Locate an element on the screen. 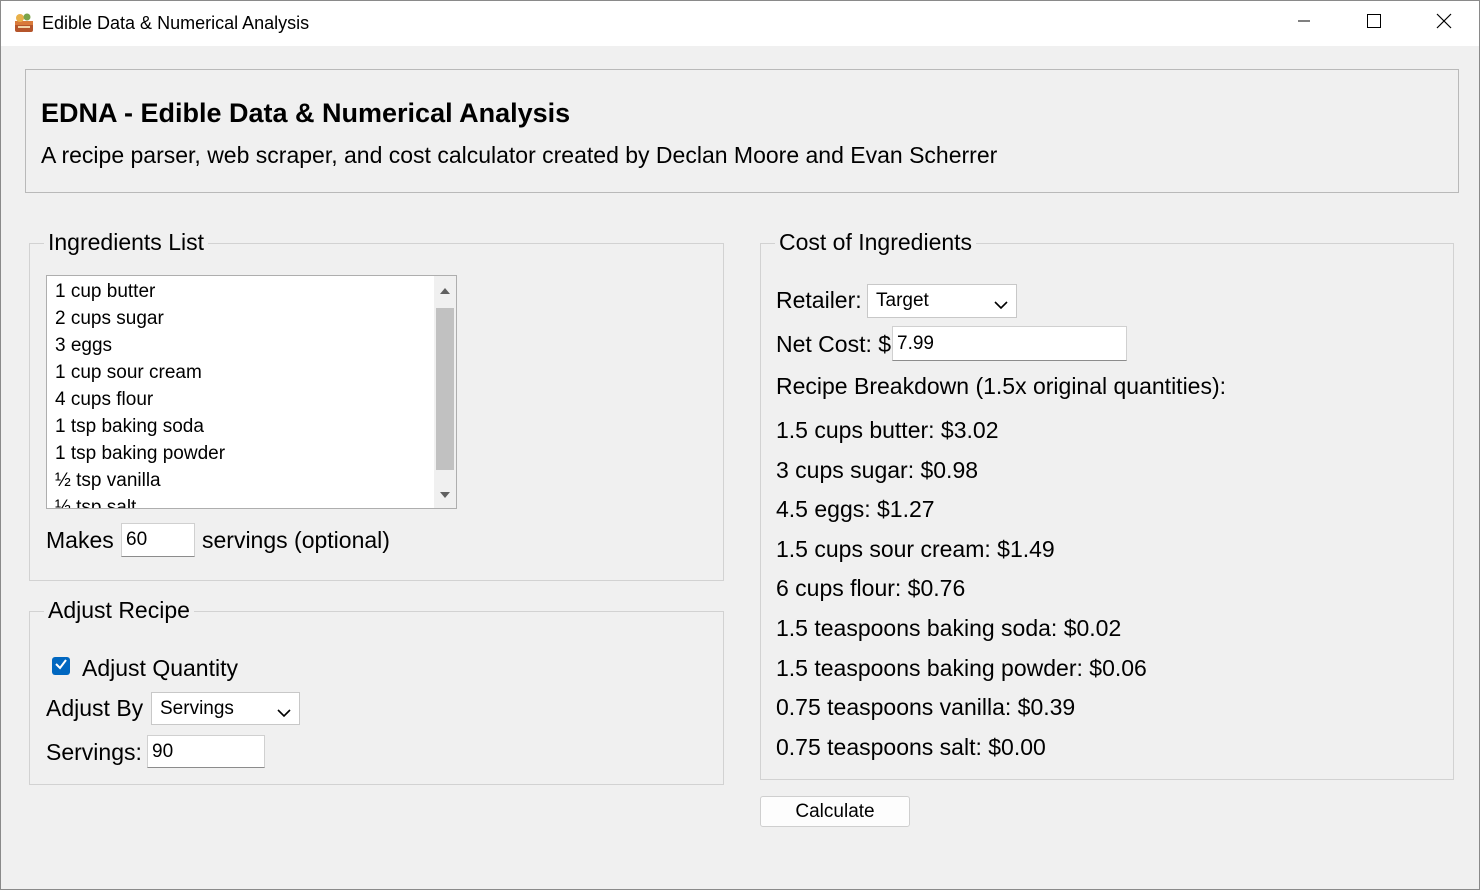  ingredients-legend: Ingredients List is located at coordinates (126, 242).